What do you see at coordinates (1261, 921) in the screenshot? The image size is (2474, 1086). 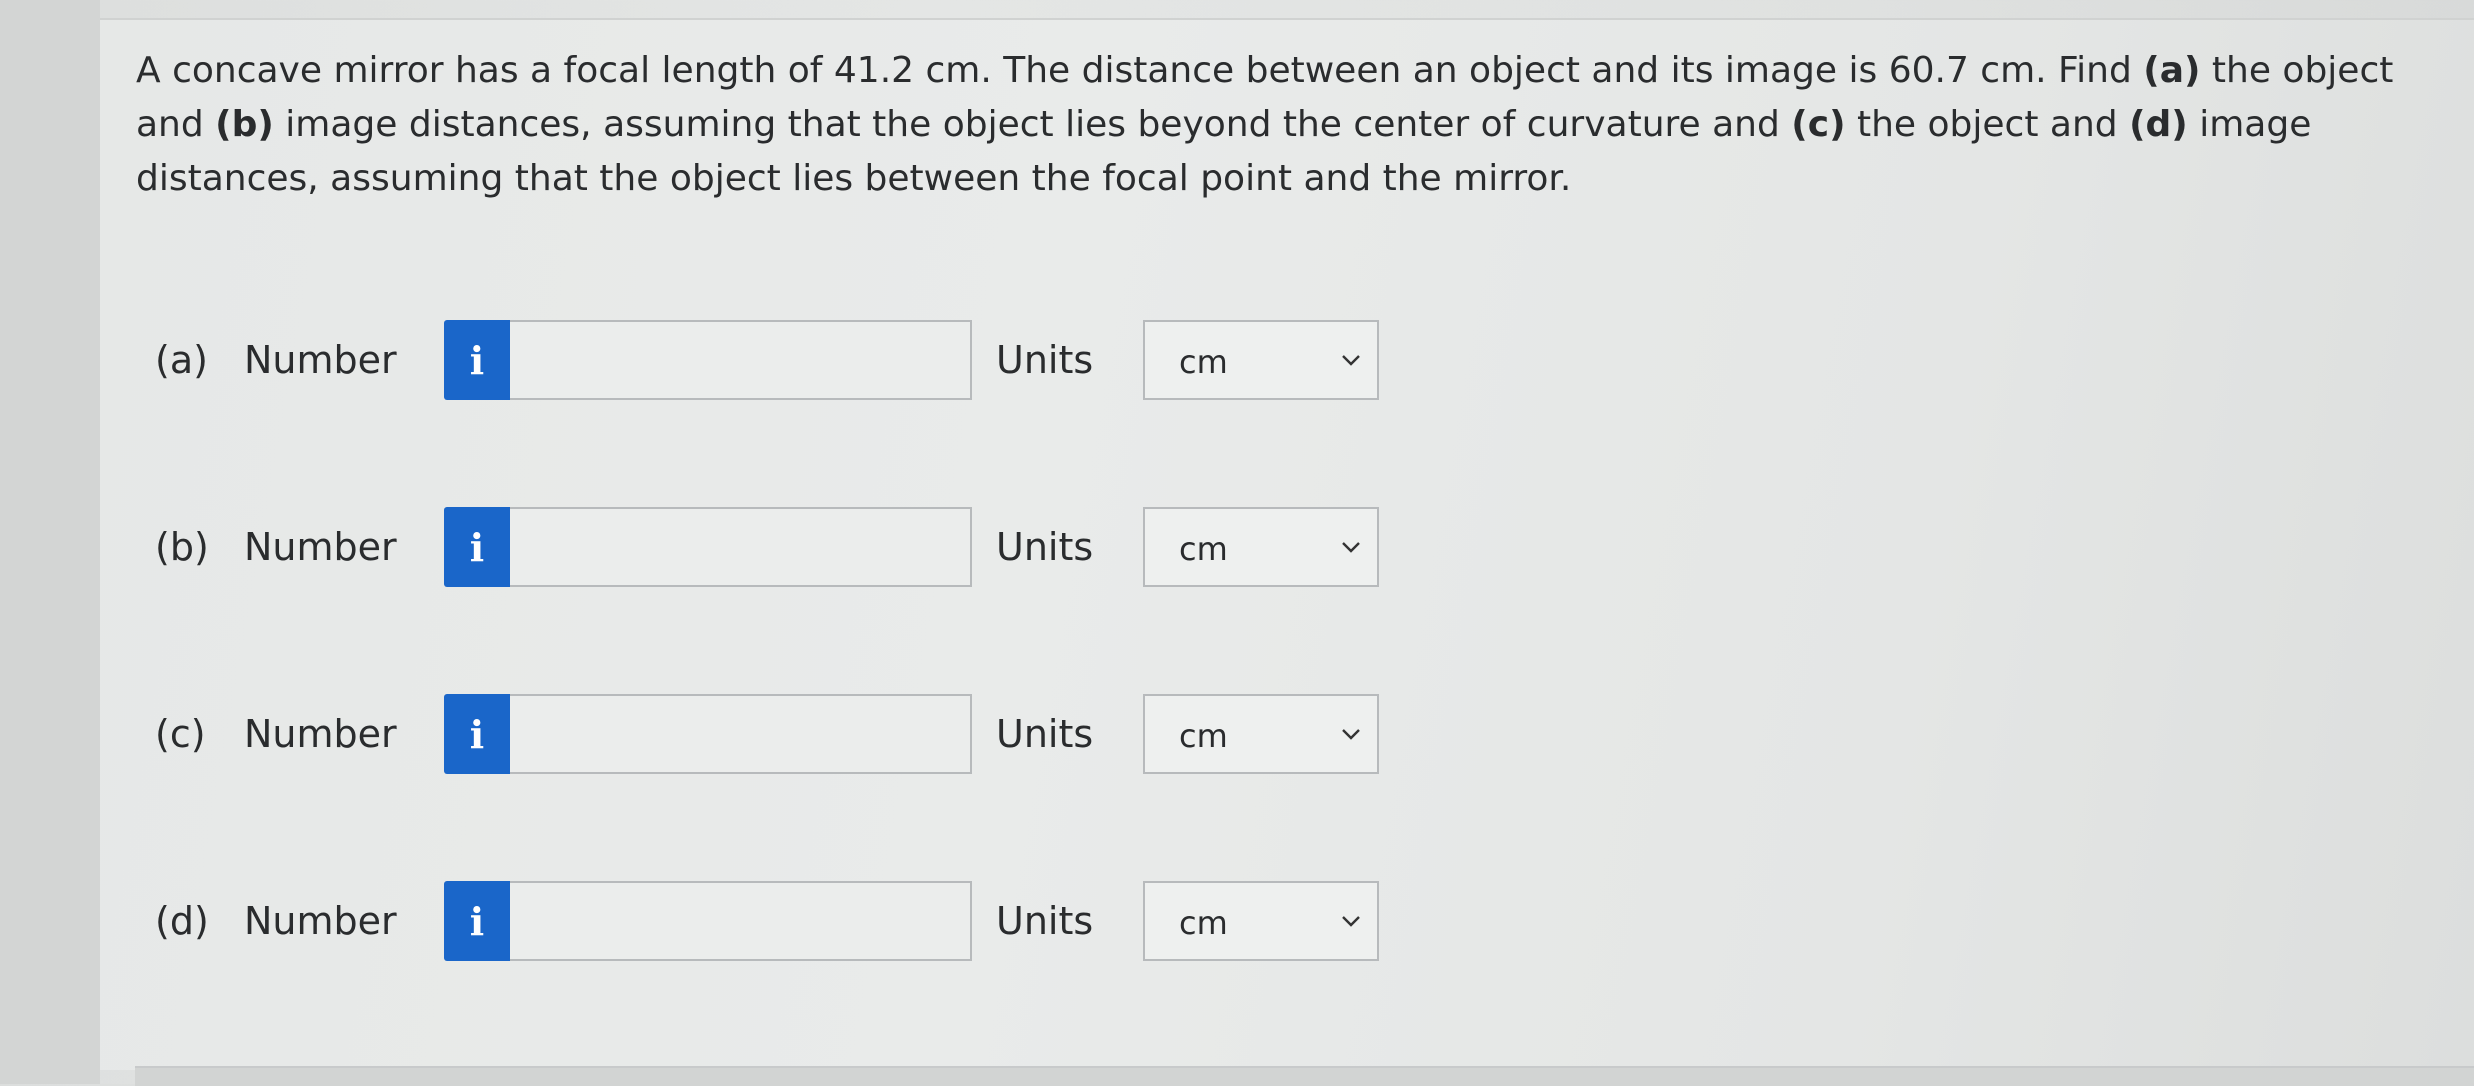 I see `units-select-d: cm` at bounding box center [1261, 921].